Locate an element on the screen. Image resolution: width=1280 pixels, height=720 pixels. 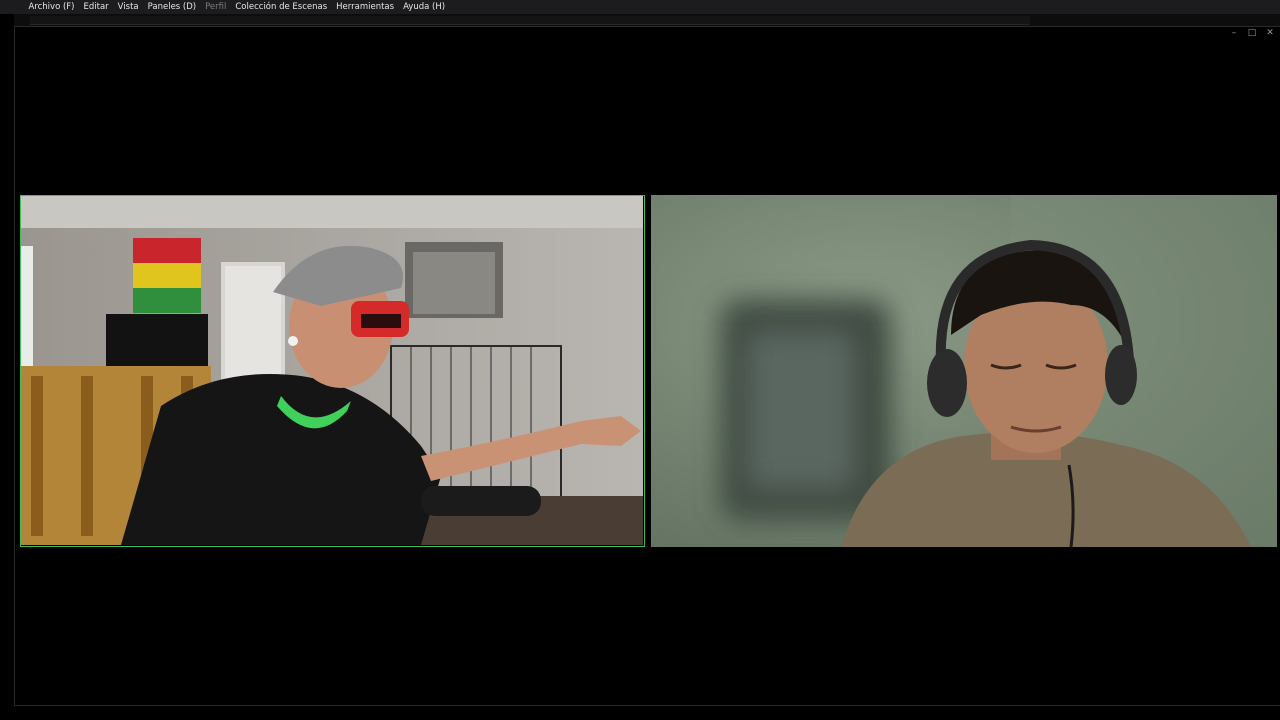
maximize-icon: □ is located at coordinates (1252, 33).